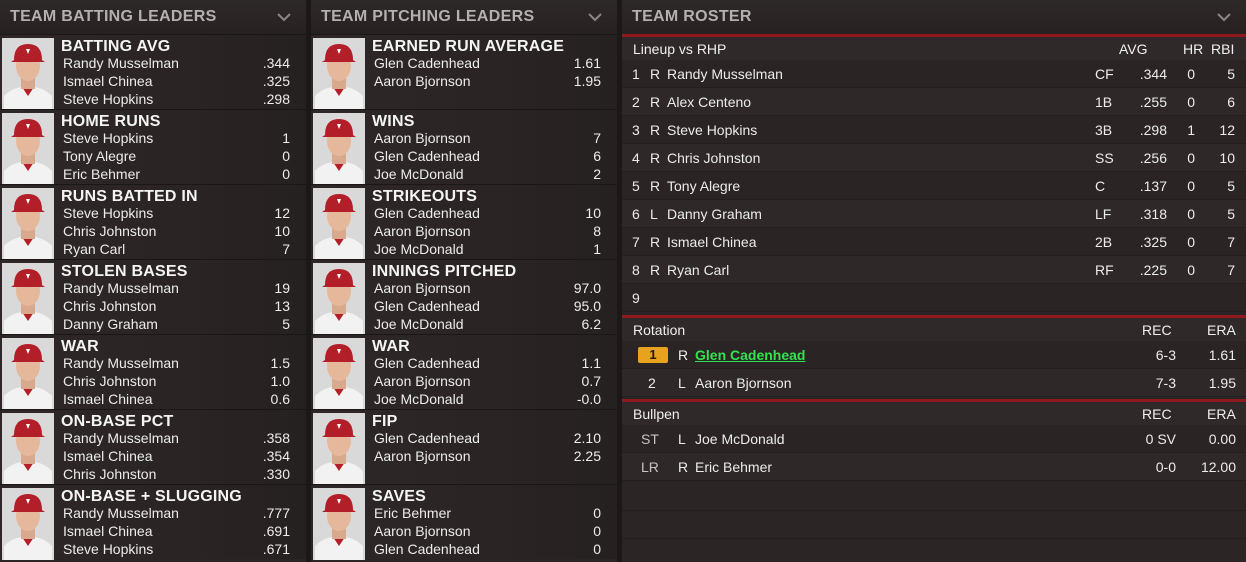 The height and width of the screenshot is (562, 1246). I want to click on leader-row: Steve Hopkins 1, so click(176, 138).